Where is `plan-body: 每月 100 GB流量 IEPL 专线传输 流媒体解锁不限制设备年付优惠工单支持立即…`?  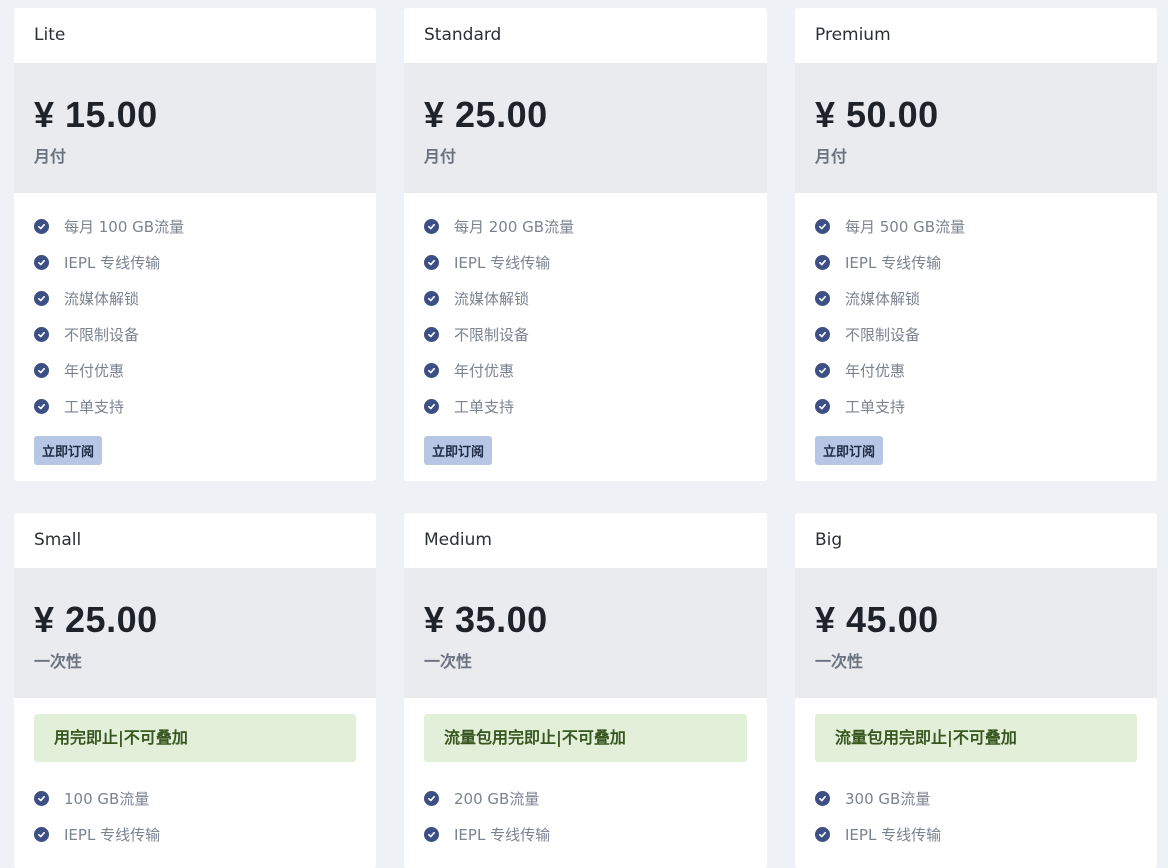
plan-body: 每月 100 GB流量 IEPL 专线传输 流媒体解锁不限制设备年付优惠工单支持立即… is located at coordinates (195, 337).